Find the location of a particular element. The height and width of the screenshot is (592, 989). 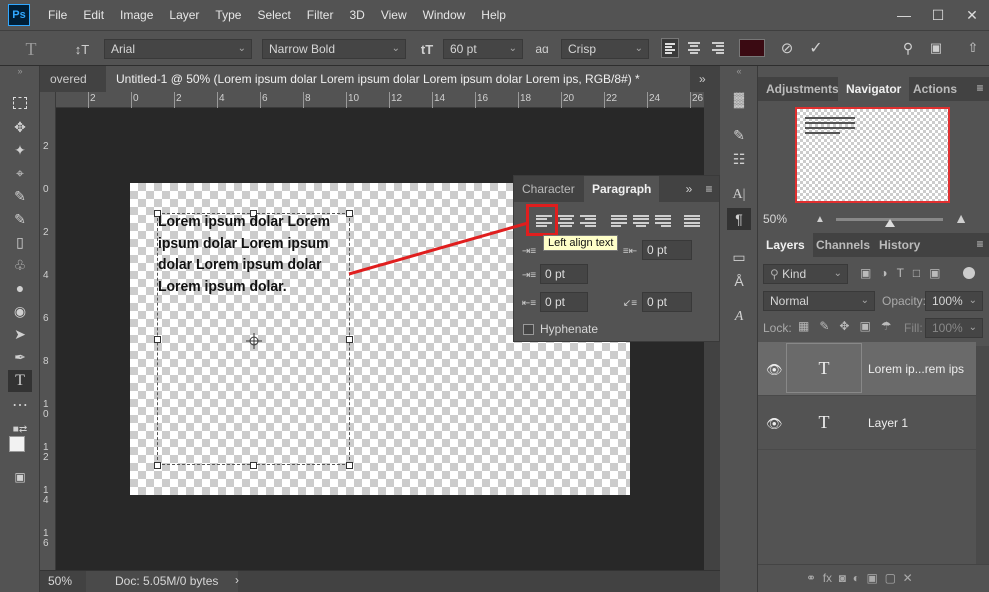

justify-last-right-icon is located at coordinates (663, 221).